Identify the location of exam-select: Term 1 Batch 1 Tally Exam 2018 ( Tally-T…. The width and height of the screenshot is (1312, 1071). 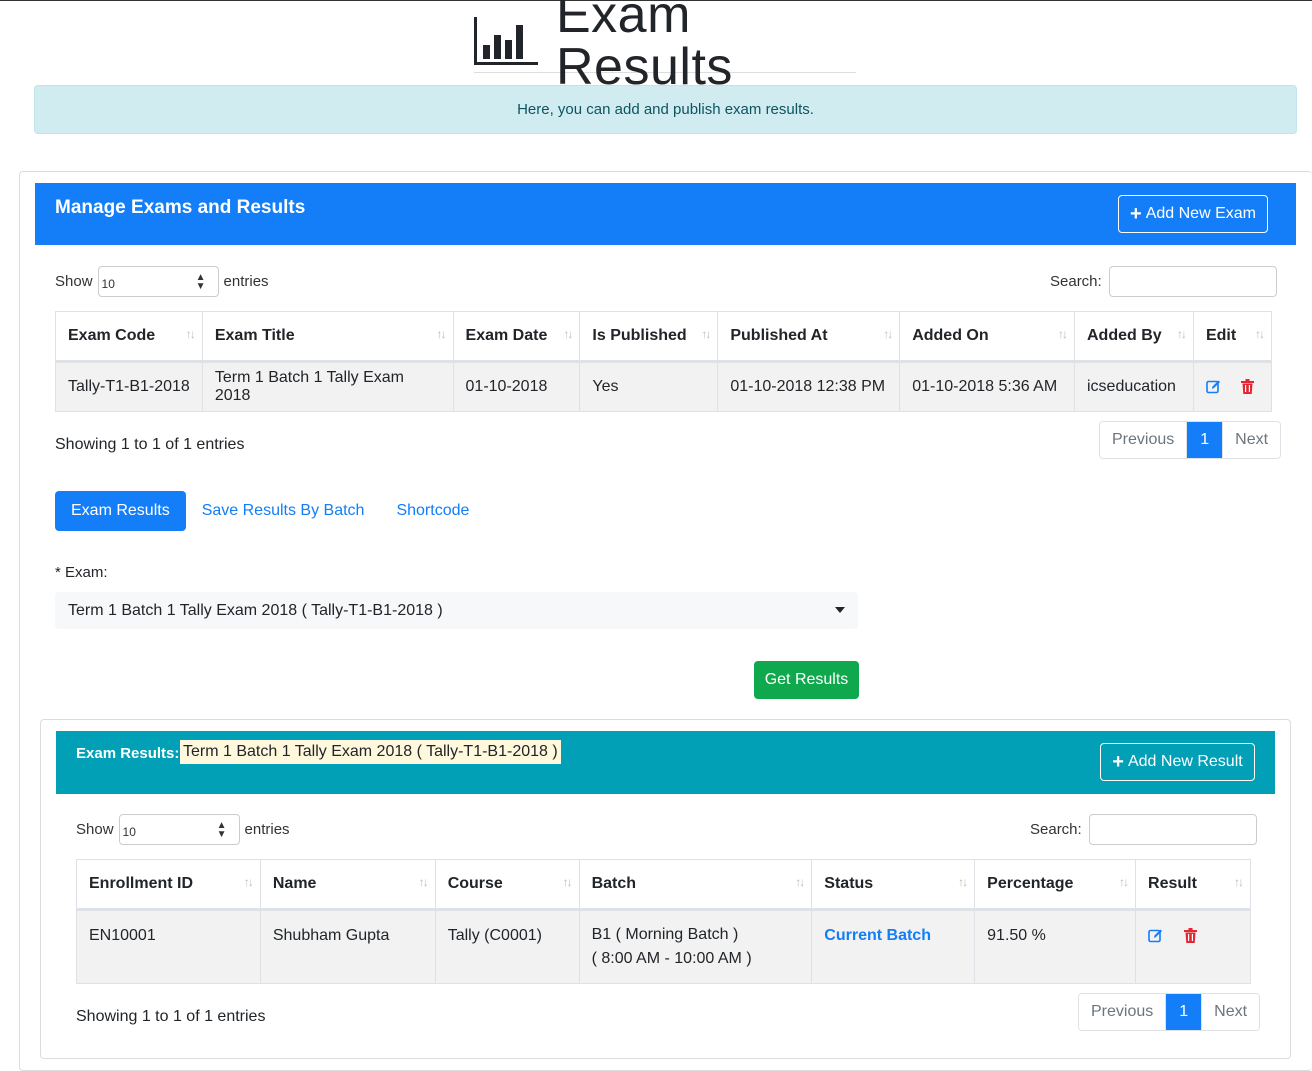
(456, 610).